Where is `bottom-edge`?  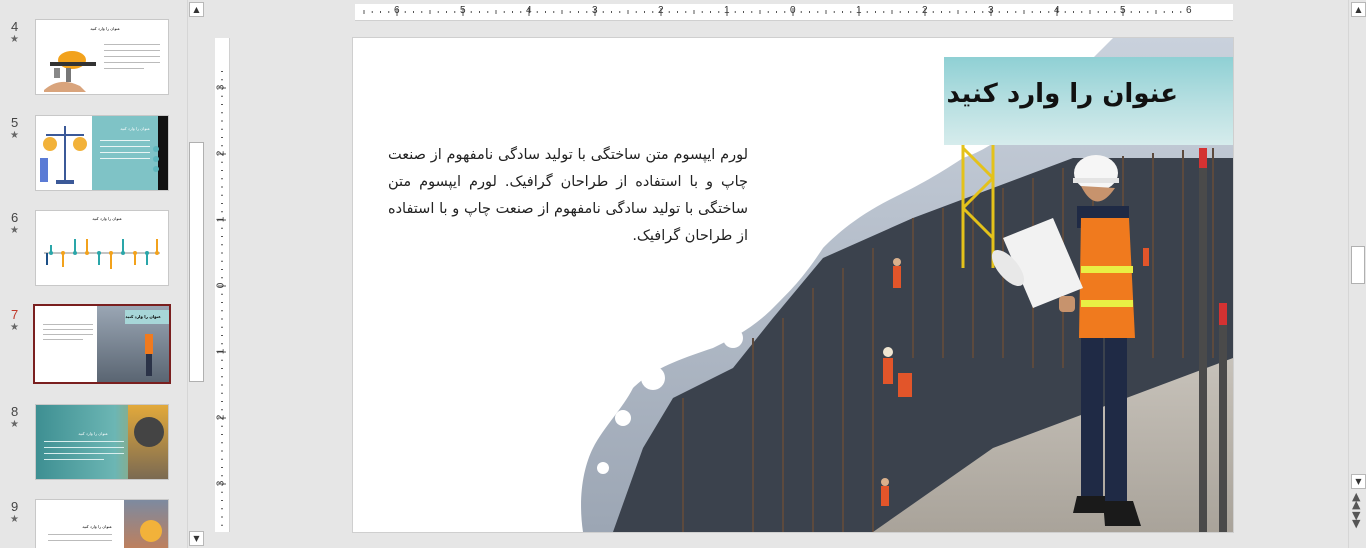 bottom-edge is located at coordinates (778, 544).